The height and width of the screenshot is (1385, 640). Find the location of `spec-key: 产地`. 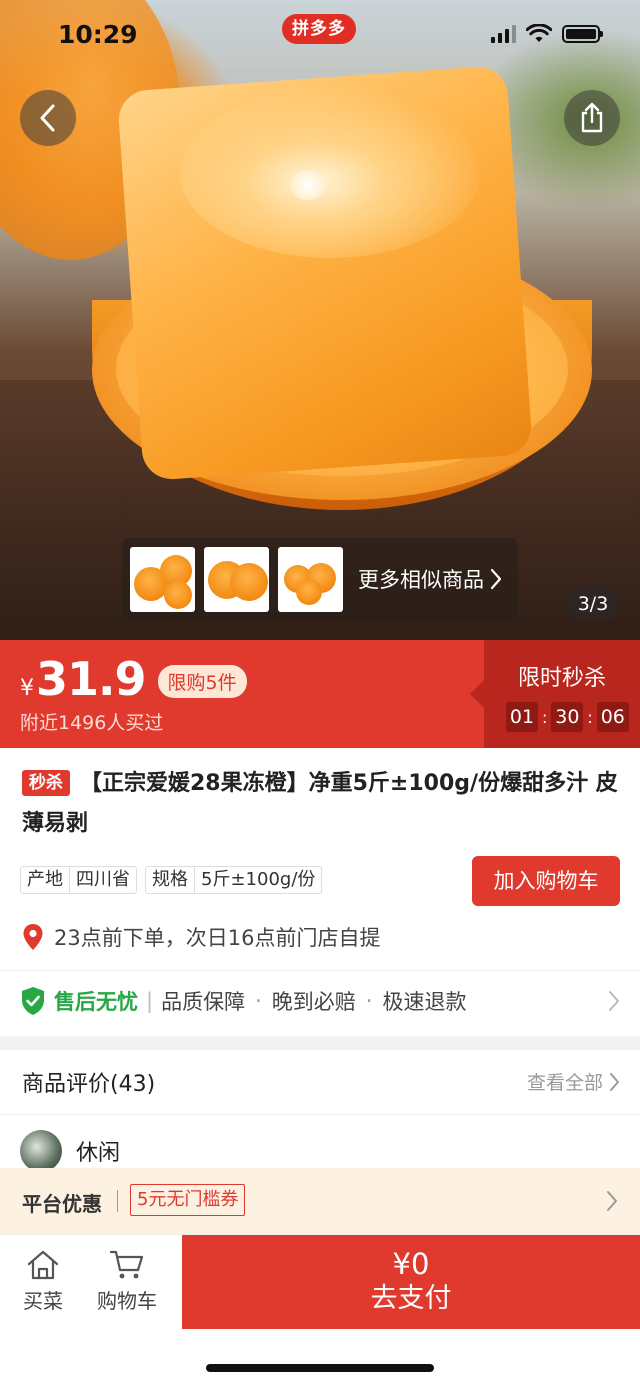

spec-key: 产地 is located at coordinates (45, 879).